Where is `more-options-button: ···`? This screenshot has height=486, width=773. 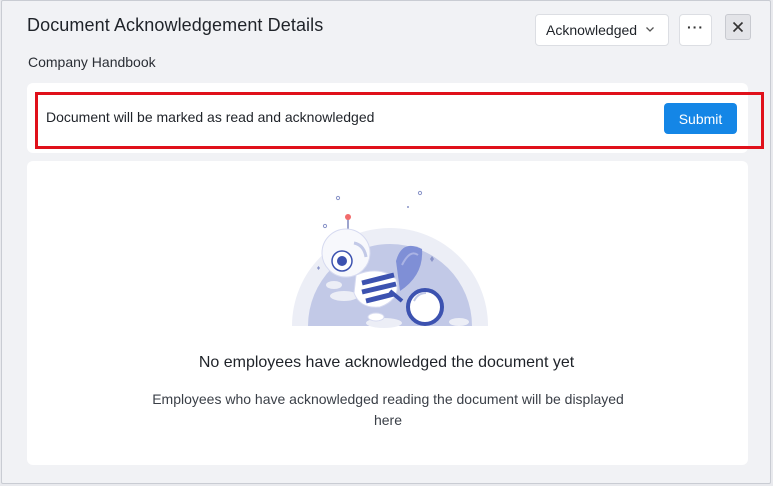
more-options-button: ··· is located at coordinates (695, 30).